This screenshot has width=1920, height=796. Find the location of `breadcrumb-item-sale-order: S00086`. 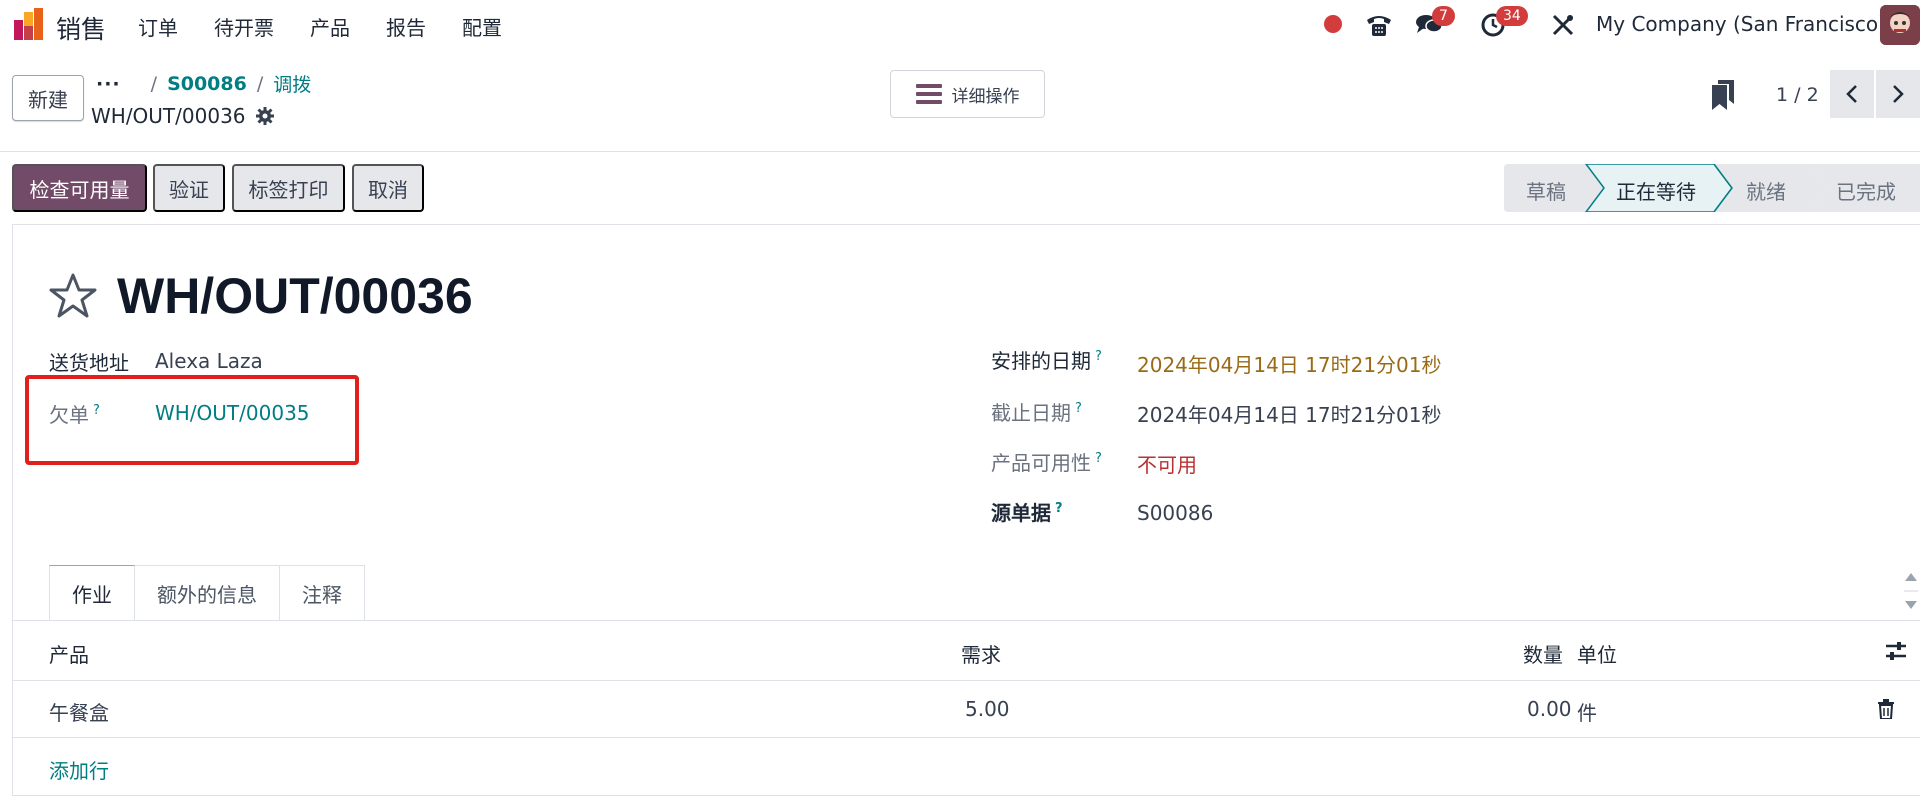

breadcrumb-item-sale-order: S00086 is located at coordinates (207, 84).